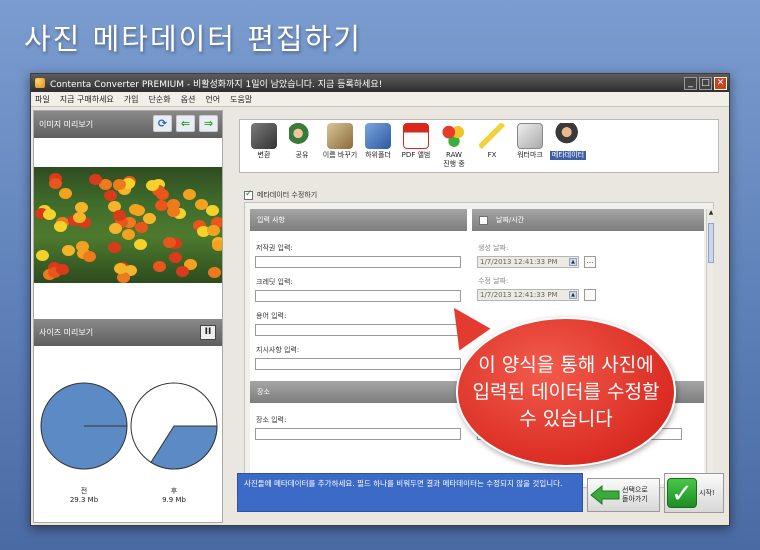 The height and width of the screenshot is (550, 760). I want to click on tool-rename: 이름 바꾸기, so click(340, 146).